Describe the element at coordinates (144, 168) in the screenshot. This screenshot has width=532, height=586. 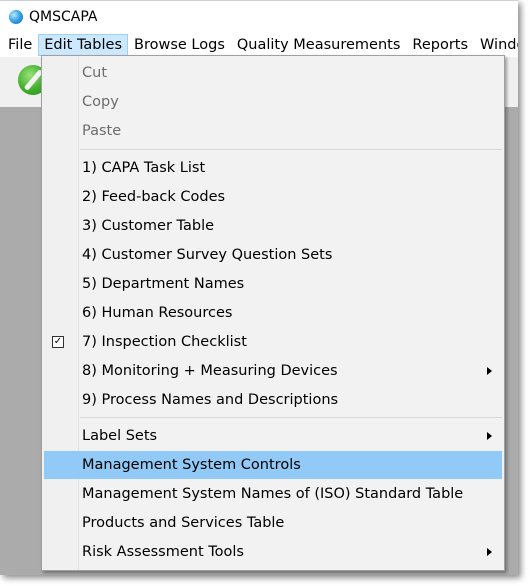
I see `menu-item-label: 1) CAPA Task List` at that location.